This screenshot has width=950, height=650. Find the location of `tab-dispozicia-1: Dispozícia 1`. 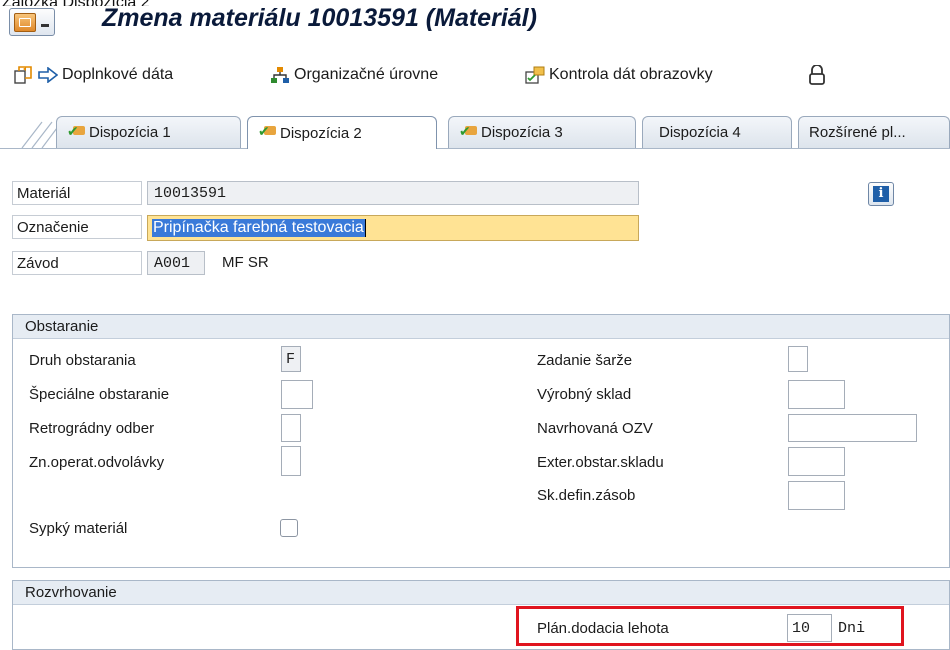

tab-dispozicia-1: Dispozícia 1 is located at coordinates (148, 132).